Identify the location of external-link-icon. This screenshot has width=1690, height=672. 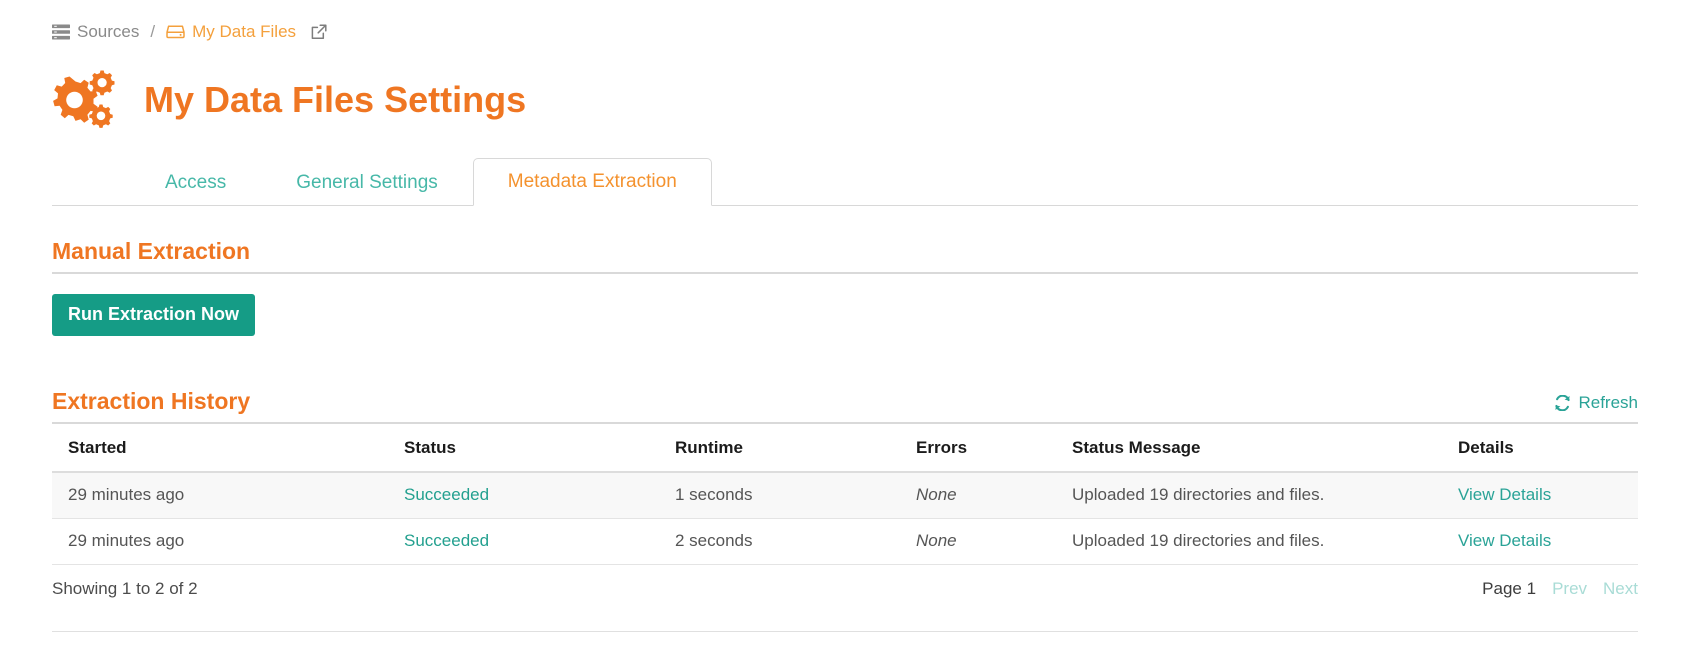
(319, 32).